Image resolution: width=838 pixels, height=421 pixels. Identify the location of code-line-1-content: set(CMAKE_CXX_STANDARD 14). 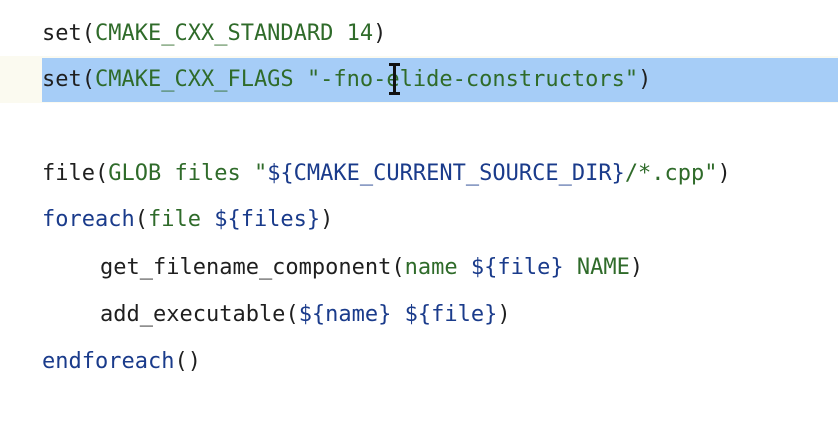
(214, 33).